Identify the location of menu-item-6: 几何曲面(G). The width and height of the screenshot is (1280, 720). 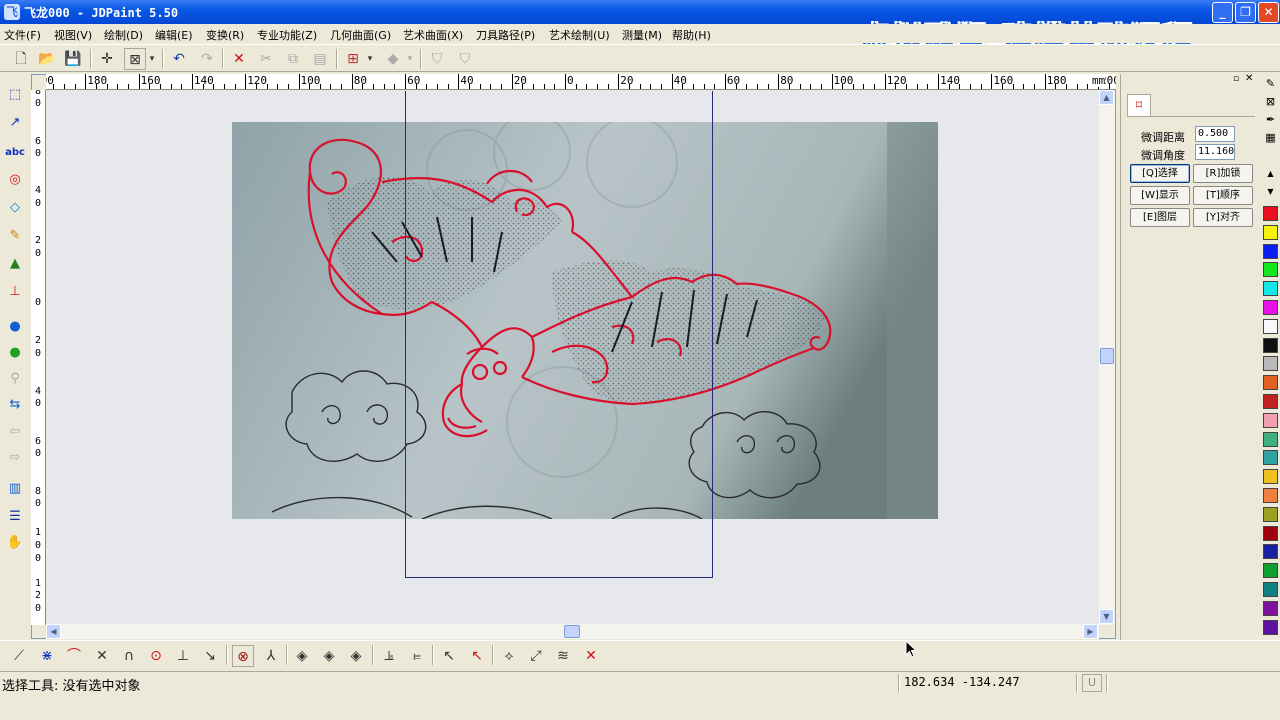
(360, 35).